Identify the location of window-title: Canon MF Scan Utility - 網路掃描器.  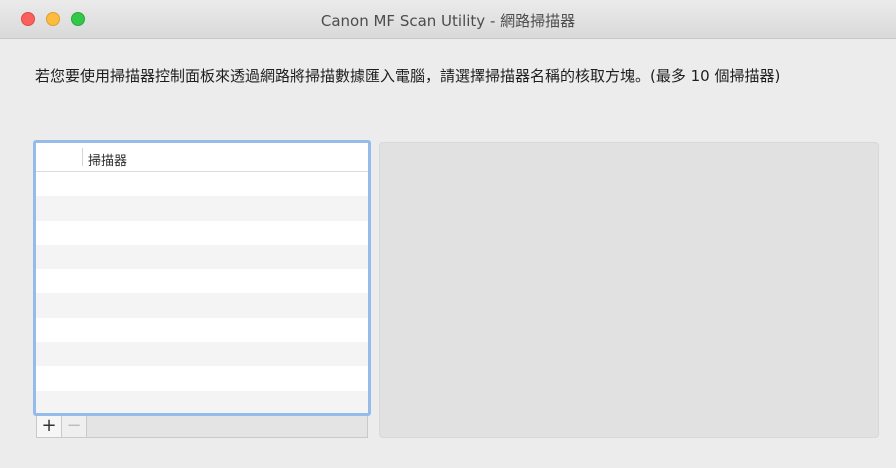
(448, 21).